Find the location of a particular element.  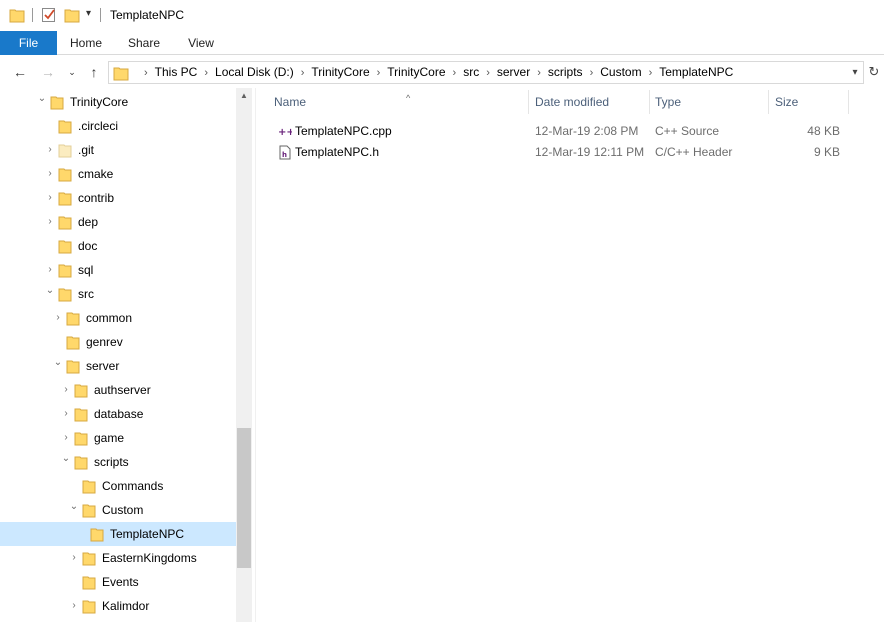

breadcrumb-item: TemplateNPC is located at coordinates (696, 72).